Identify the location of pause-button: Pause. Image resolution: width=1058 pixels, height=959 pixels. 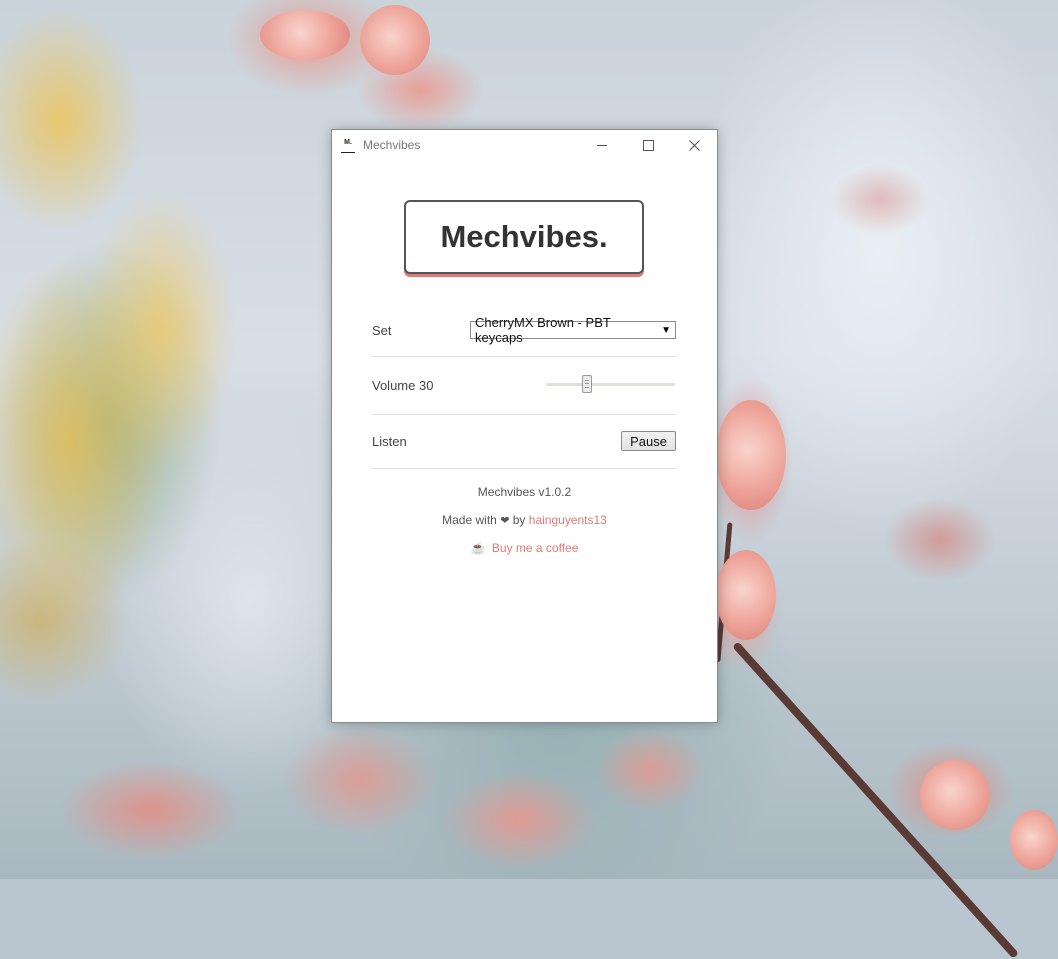
(648, 441).